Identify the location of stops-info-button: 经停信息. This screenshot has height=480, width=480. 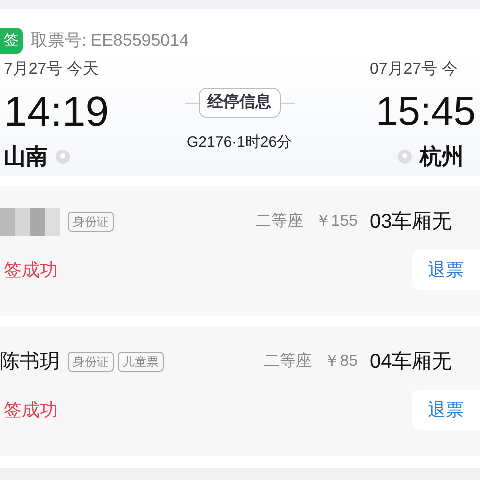
(239, 103).